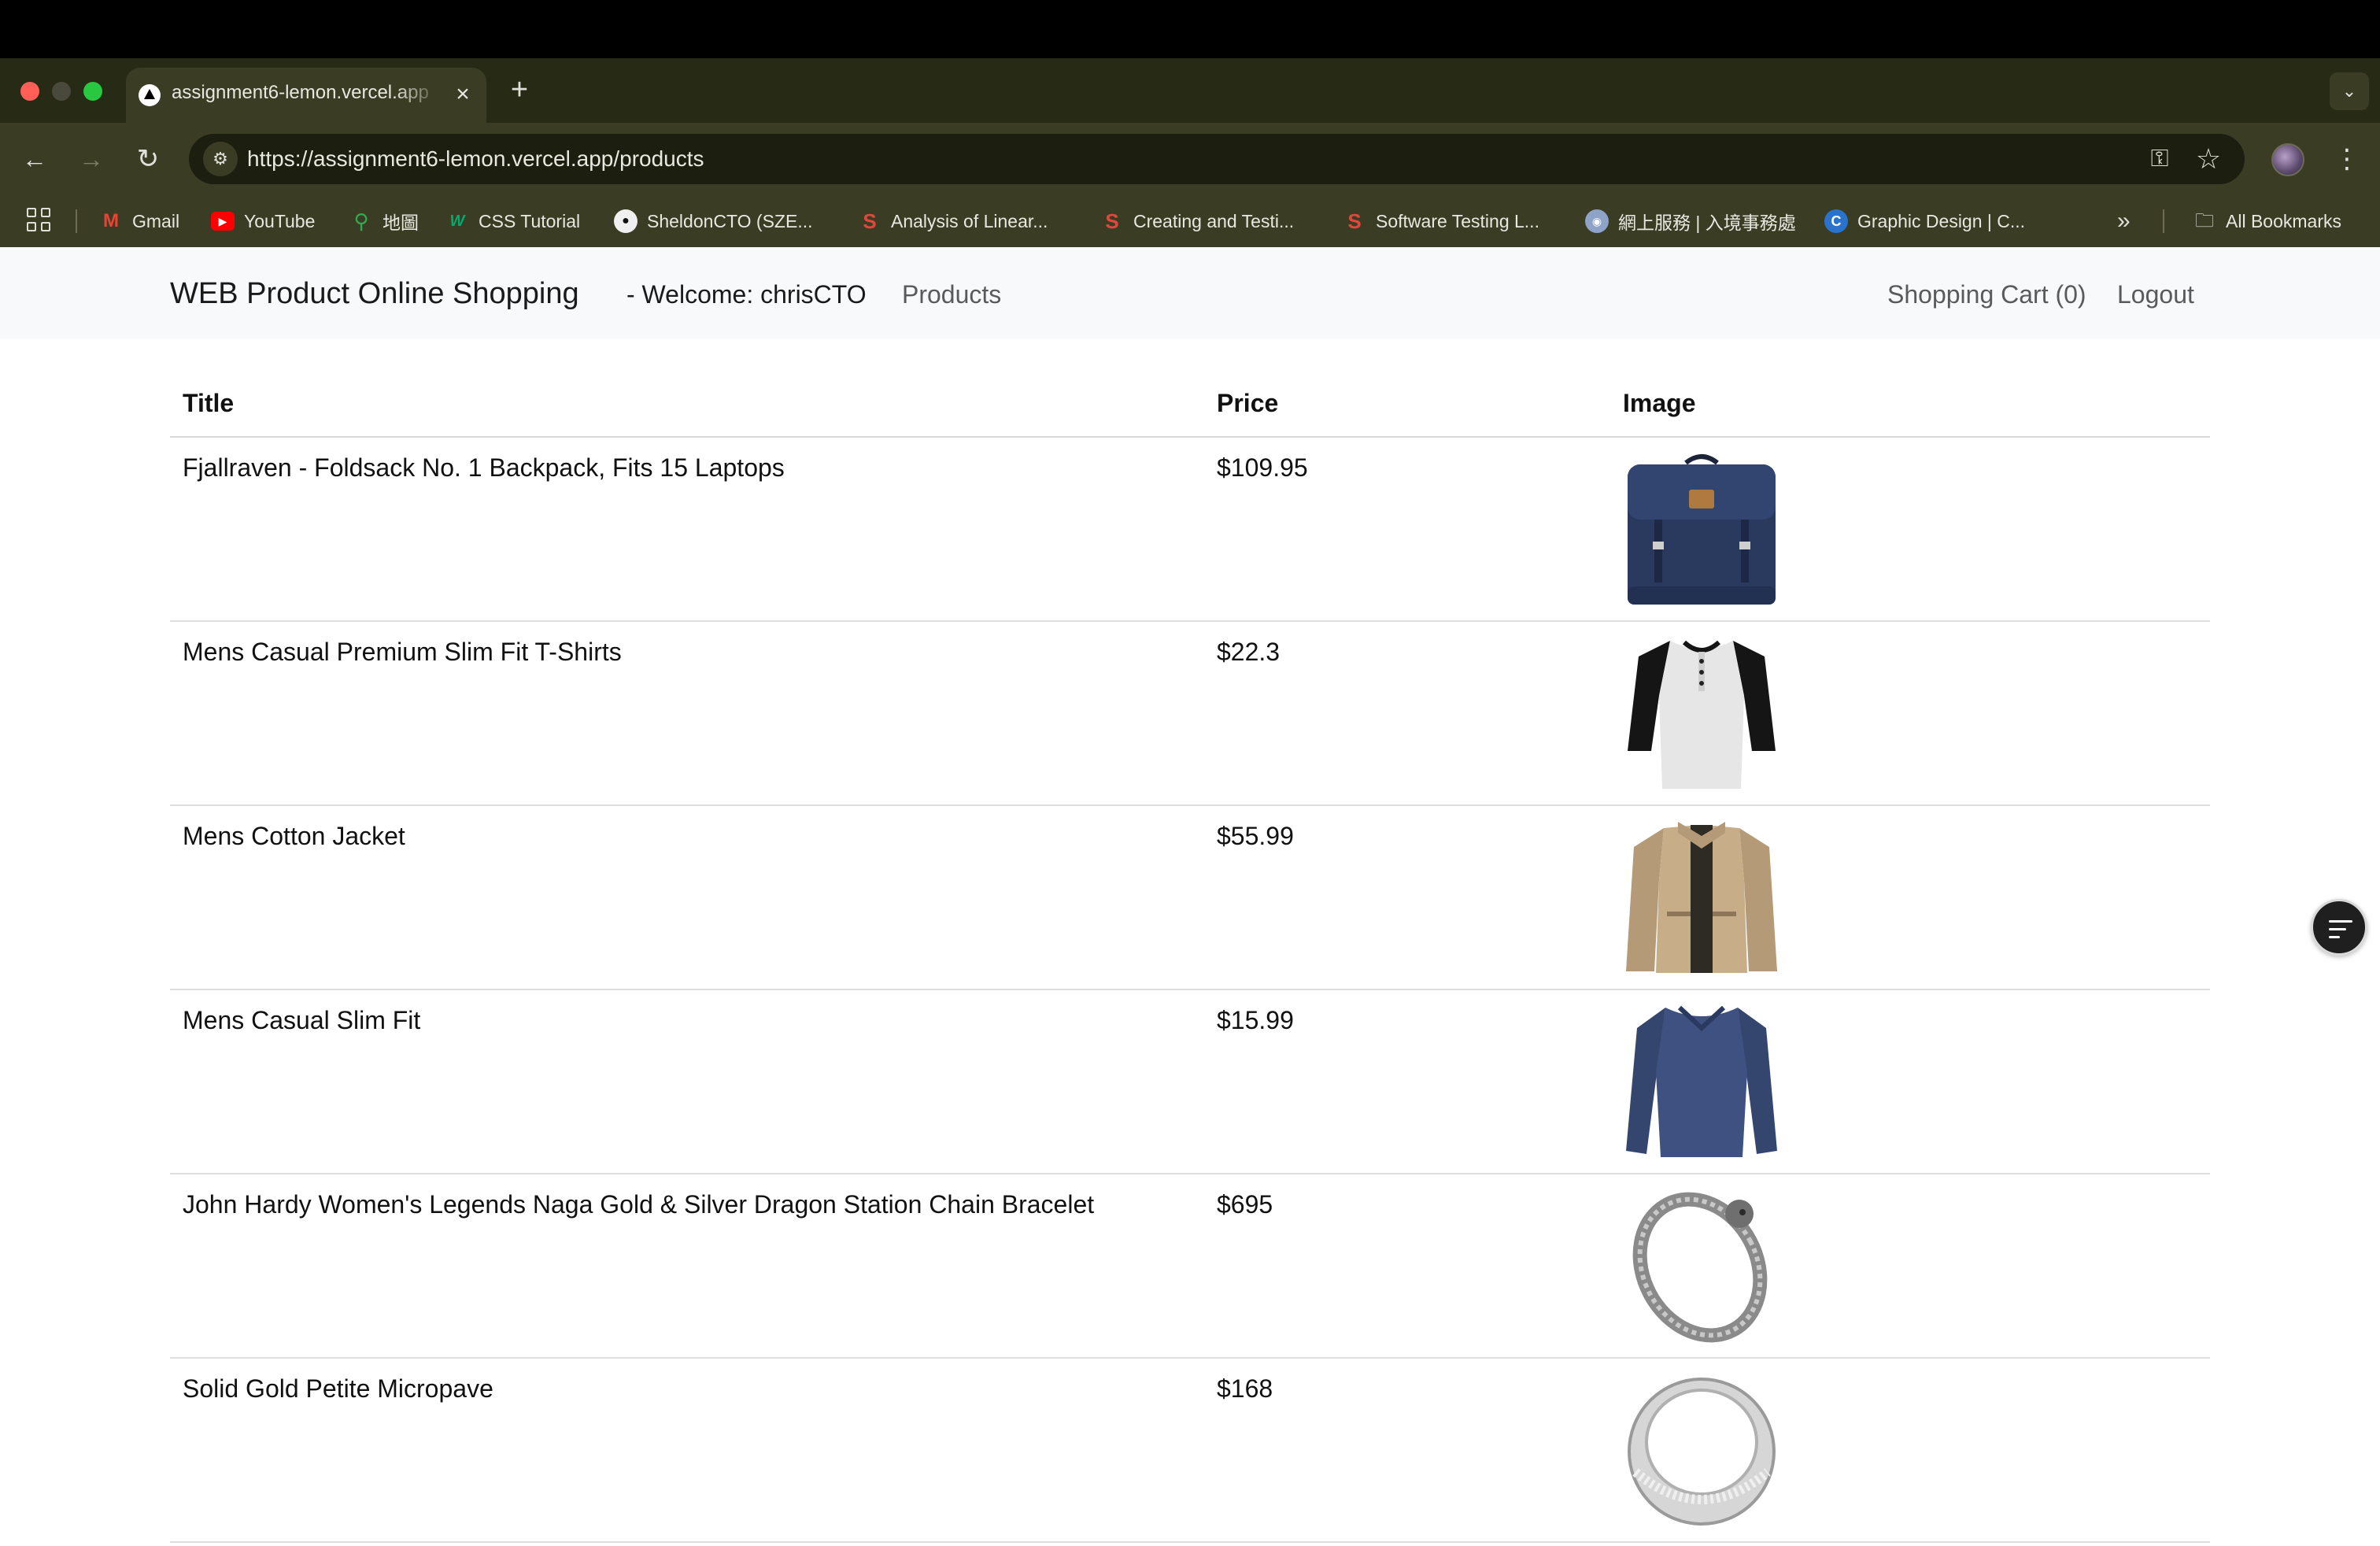 The image size is (2380, 1546). Describe the element at coordinates (1190, 29) in the screenshot. I see `screen-top-bar` at that location.